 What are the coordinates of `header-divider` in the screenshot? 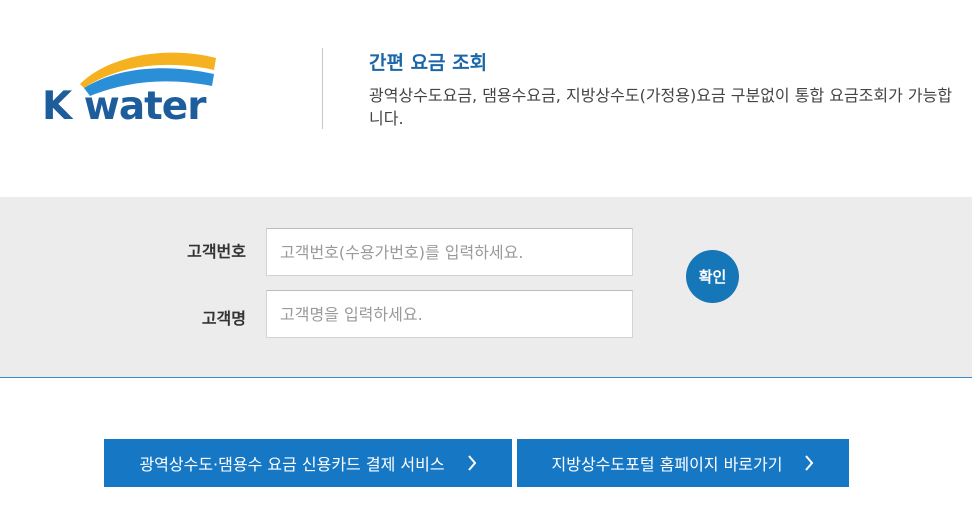 It's located at (322, 88).